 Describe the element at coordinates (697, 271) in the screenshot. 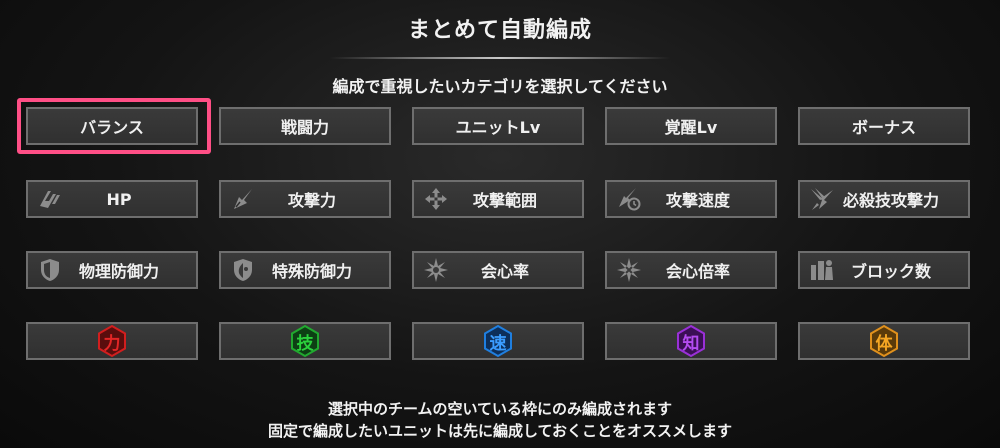

I see `category-label: 会心倍率` at that location.